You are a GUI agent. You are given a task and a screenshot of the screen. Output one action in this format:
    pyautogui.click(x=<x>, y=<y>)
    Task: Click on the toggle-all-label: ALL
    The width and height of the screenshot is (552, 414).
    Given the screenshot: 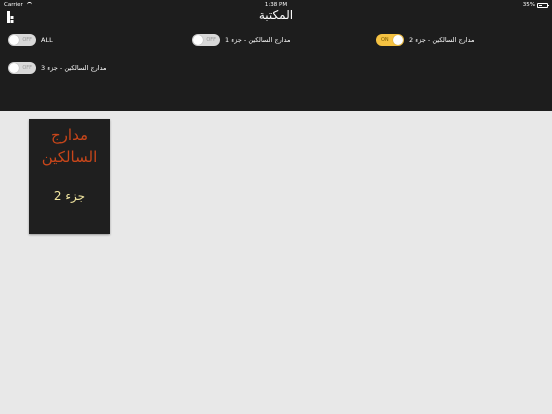 What is the action you would take?
    pyautogui.click(x=47, y=40)
    